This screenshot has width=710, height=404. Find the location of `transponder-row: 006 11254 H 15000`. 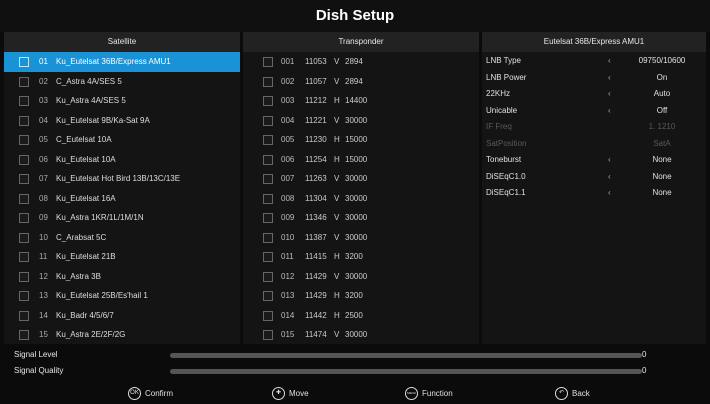

transponder-row: 006 11254 H 15000 is located at coordinates (361, 160).